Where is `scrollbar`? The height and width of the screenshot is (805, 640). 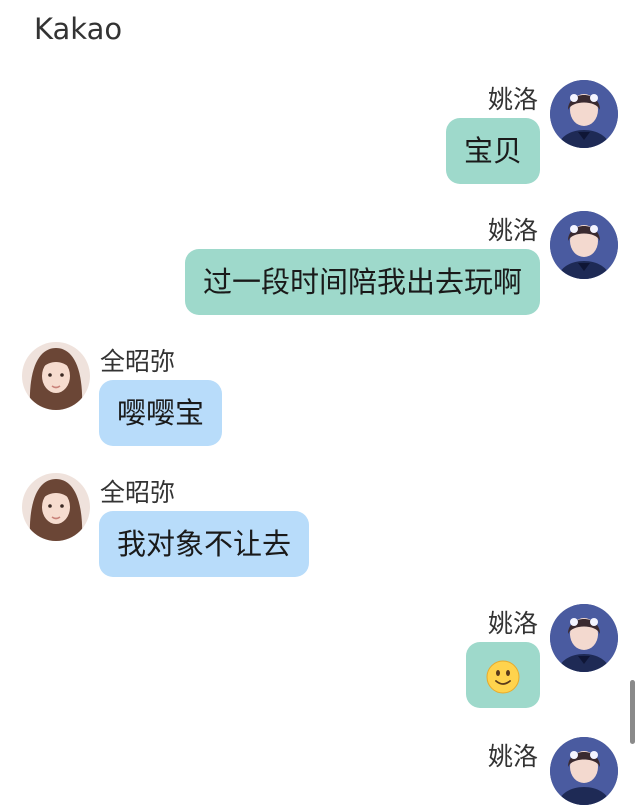
scrollbar is located at coordinates (632, 712).